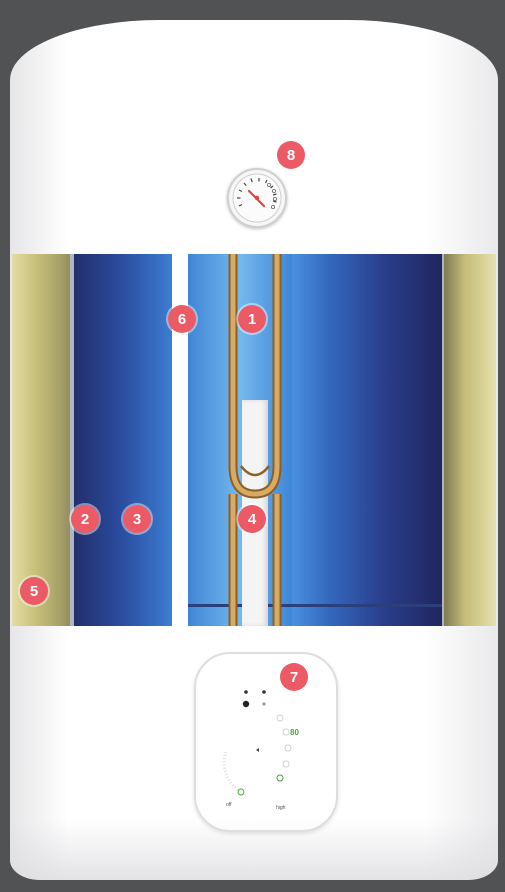  I want to click on bottom-shading, so click(254, 850).